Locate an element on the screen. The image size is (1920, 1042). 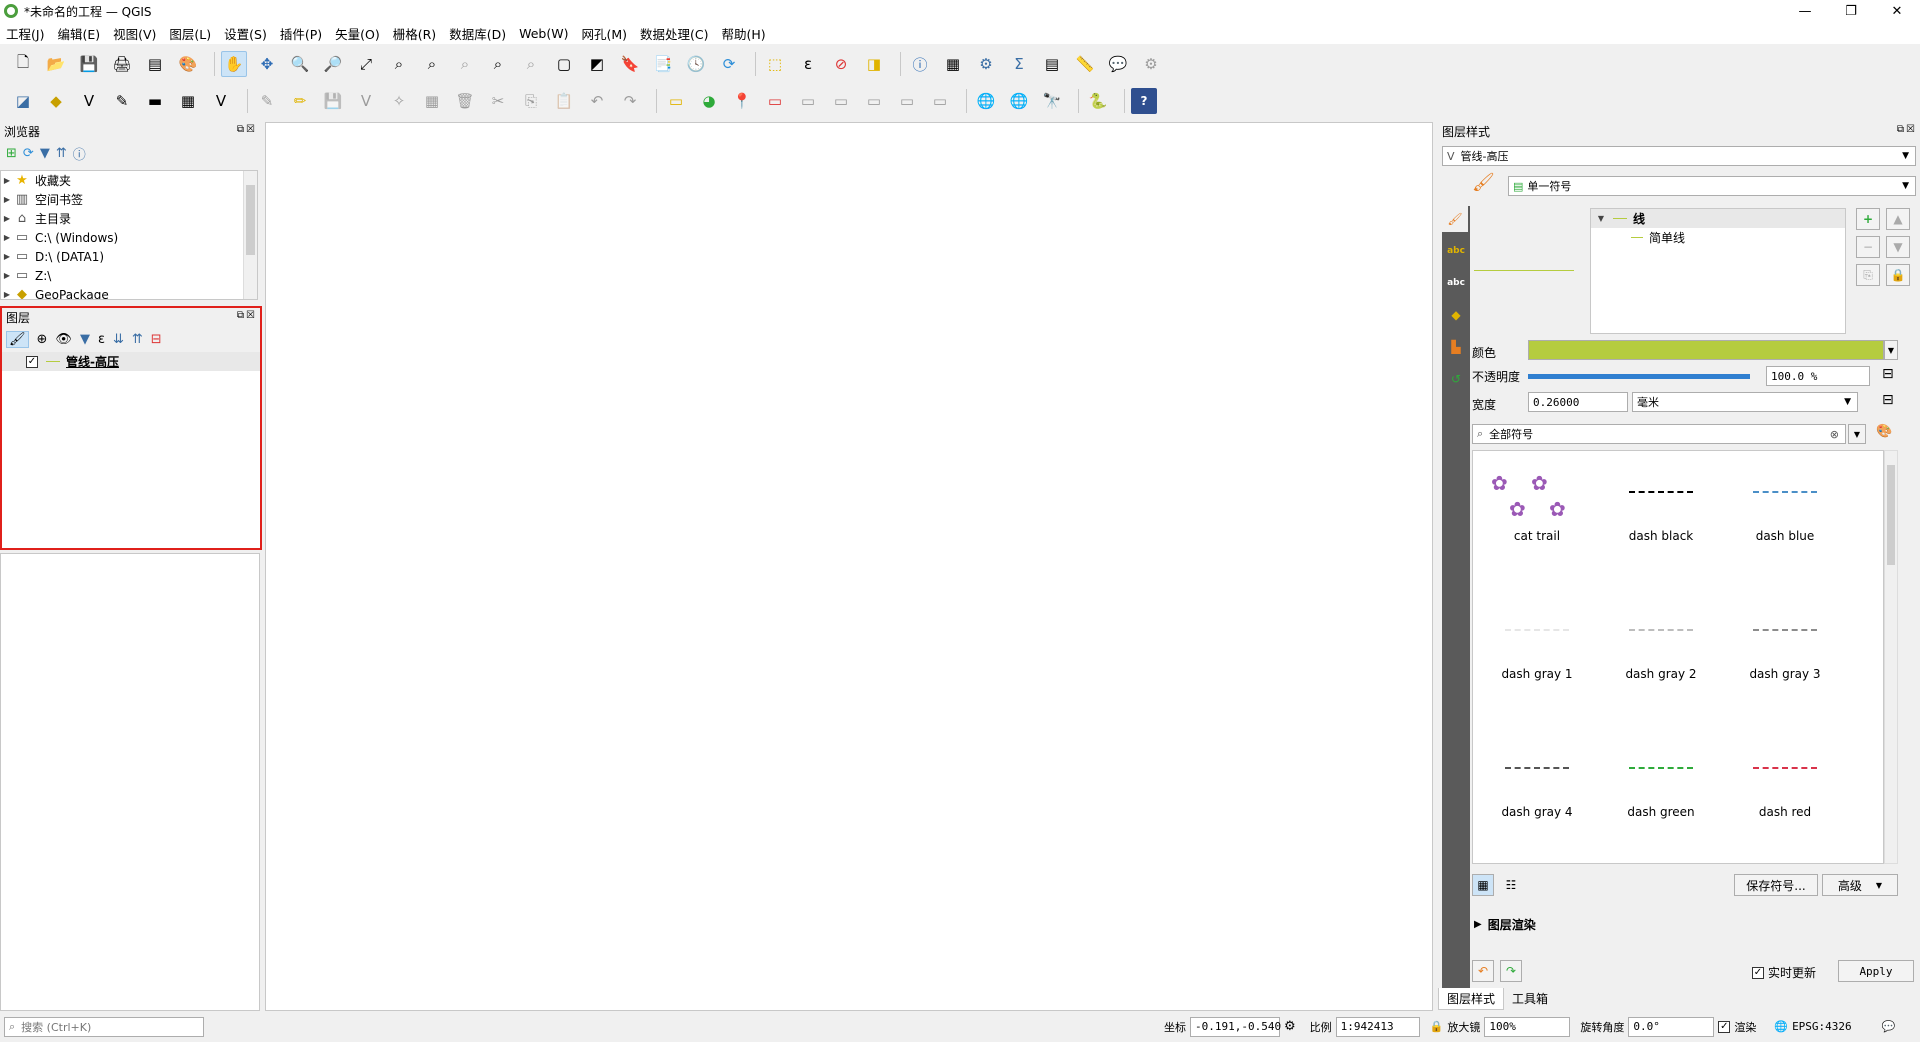
browser-item: ▶ ▥ 空间书签 is located at coordinates (129, 199).